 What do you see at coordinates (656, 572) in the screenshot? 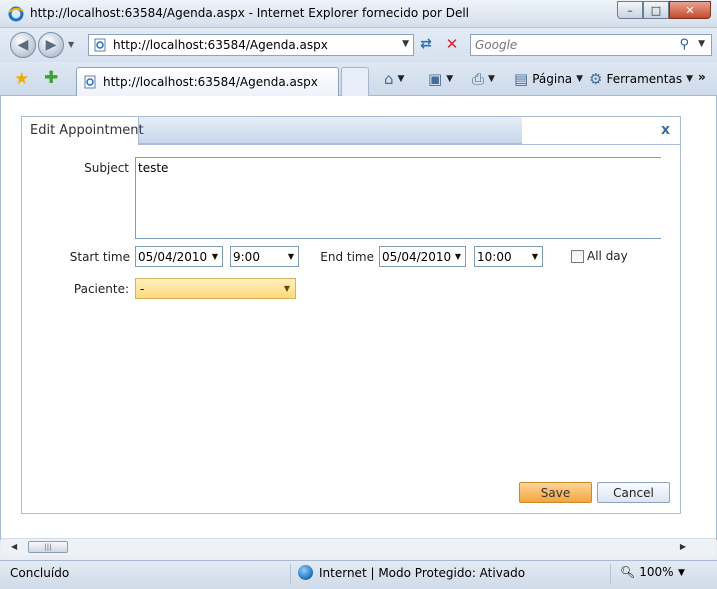
I see `zoom-level: 100%` at bounding box center [656, 572].